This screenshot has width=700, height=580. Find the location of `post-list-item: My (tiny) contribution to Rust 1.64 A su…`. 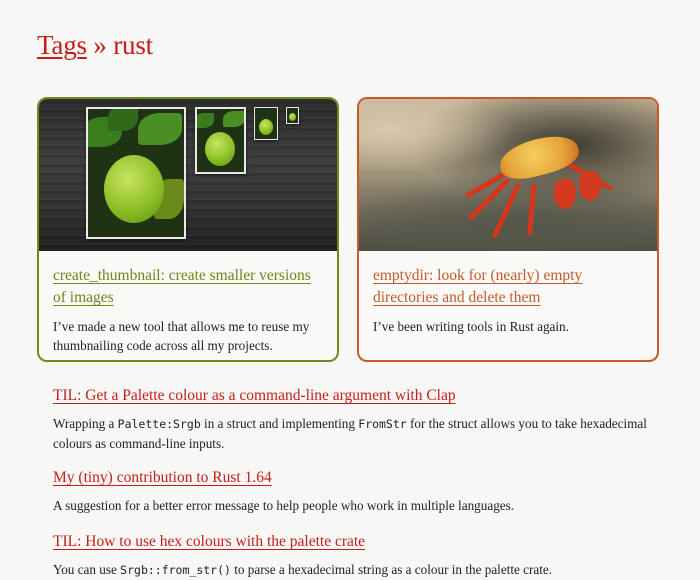

post-list-item: My (tiny) contribution to Rust 1.64 A su… is located at coordinates (363, 491).